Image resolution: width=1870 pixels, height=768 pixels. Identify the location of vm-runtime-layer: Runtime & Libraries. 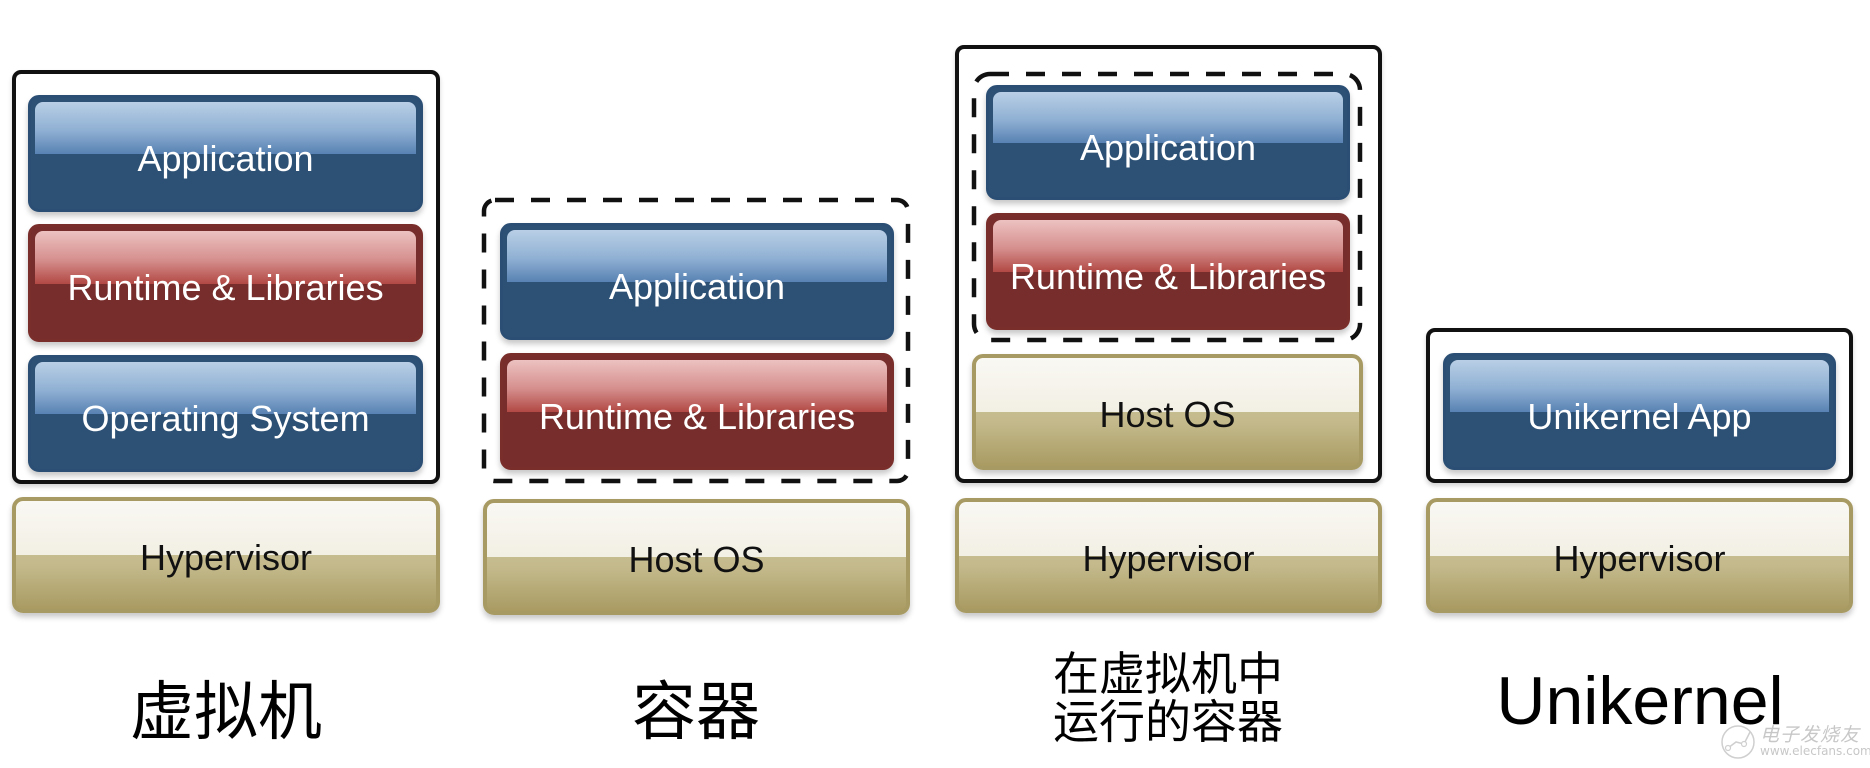
(225, 283).